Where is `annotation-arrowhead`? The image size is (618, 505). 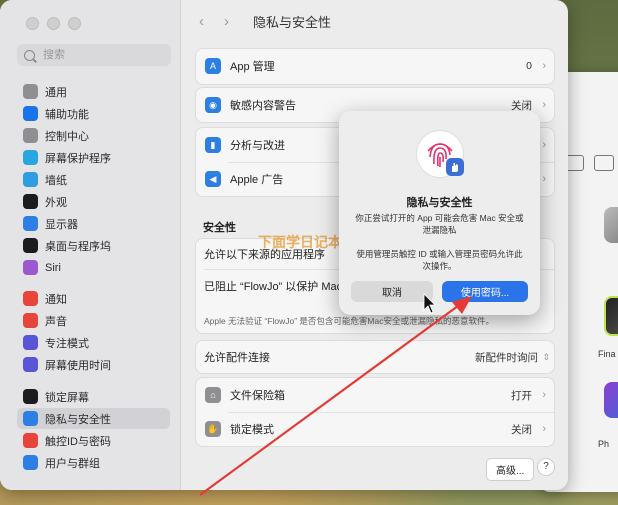
annotation-arrowhead is located at coordinates (462, 305).